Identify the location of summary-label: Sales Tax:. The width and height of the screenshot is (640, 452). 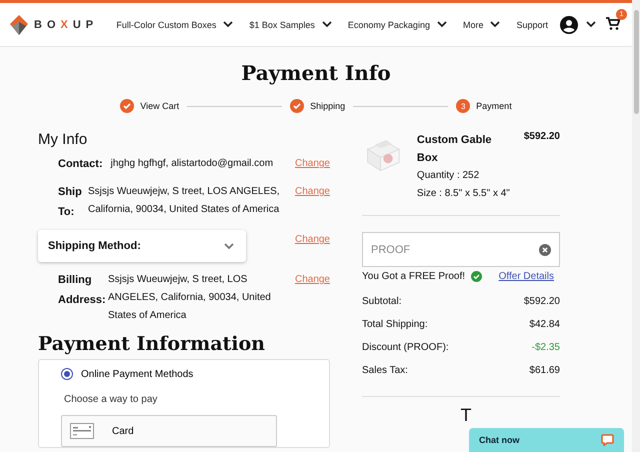
(385, 370).